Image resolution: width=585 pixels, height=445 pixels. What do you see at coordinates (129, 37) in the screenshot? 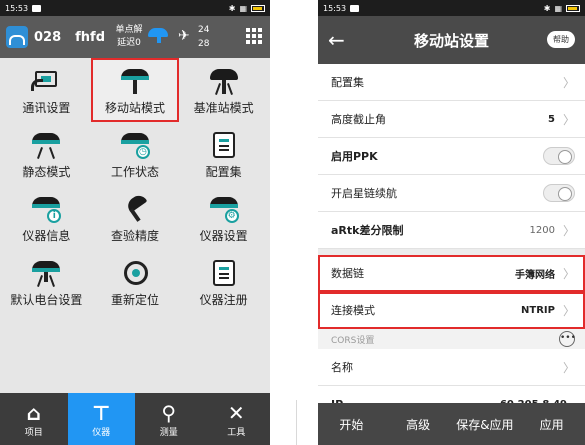
I see `solution-status: 单点解 延迟0` at bounding box center [129, 37].